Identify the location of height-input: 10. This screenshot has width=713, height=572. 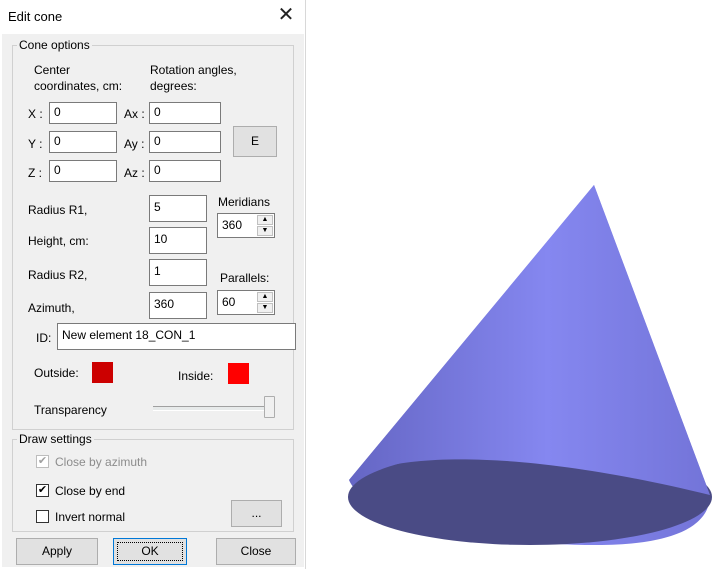
(178, 240).